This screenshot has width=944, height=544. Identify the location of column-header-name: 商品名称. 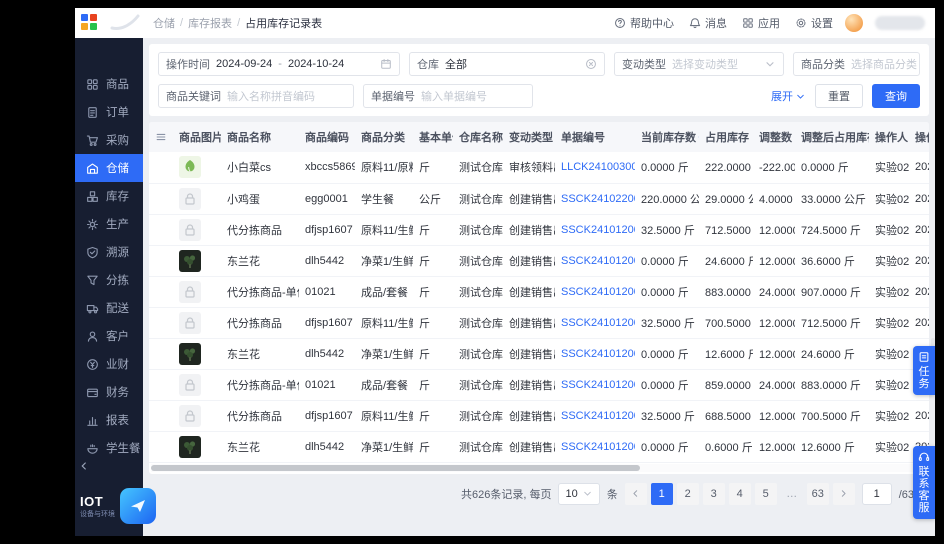
(260, 137).